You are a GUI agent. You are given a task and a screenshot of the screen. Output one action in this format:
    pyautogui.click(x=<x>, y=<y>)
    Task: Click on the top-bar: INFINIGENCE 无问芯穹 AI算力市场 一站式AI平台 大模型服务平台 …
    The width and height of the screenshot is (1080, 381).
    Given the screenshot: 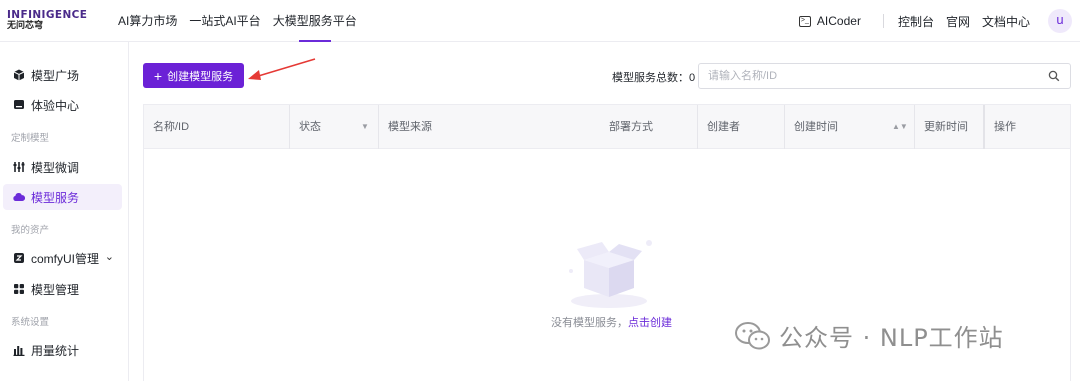 What is the action you would take?
    pyautogui.click(x=540, y=21)
    